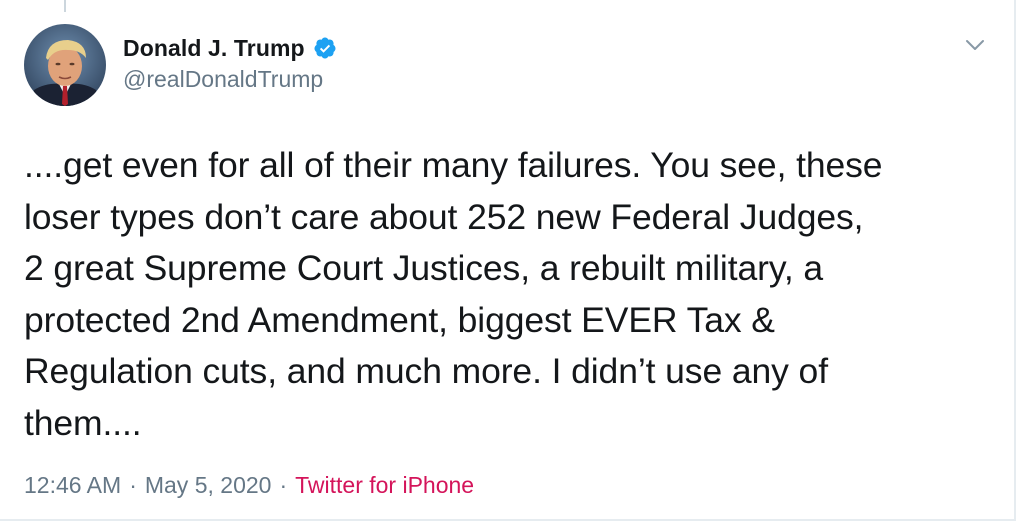 Image resolution: width=1016 pixels, height=524 pixels. I want to click on tweet-time: 12:46 AM, so click(72, 485).